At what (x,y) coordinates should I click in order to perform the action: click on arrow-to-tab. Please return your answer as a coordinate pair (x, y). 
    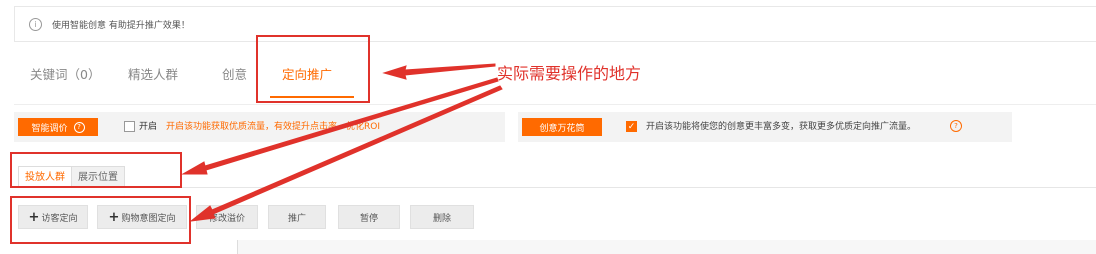
    Looking at the image, I should click on (439, 71).